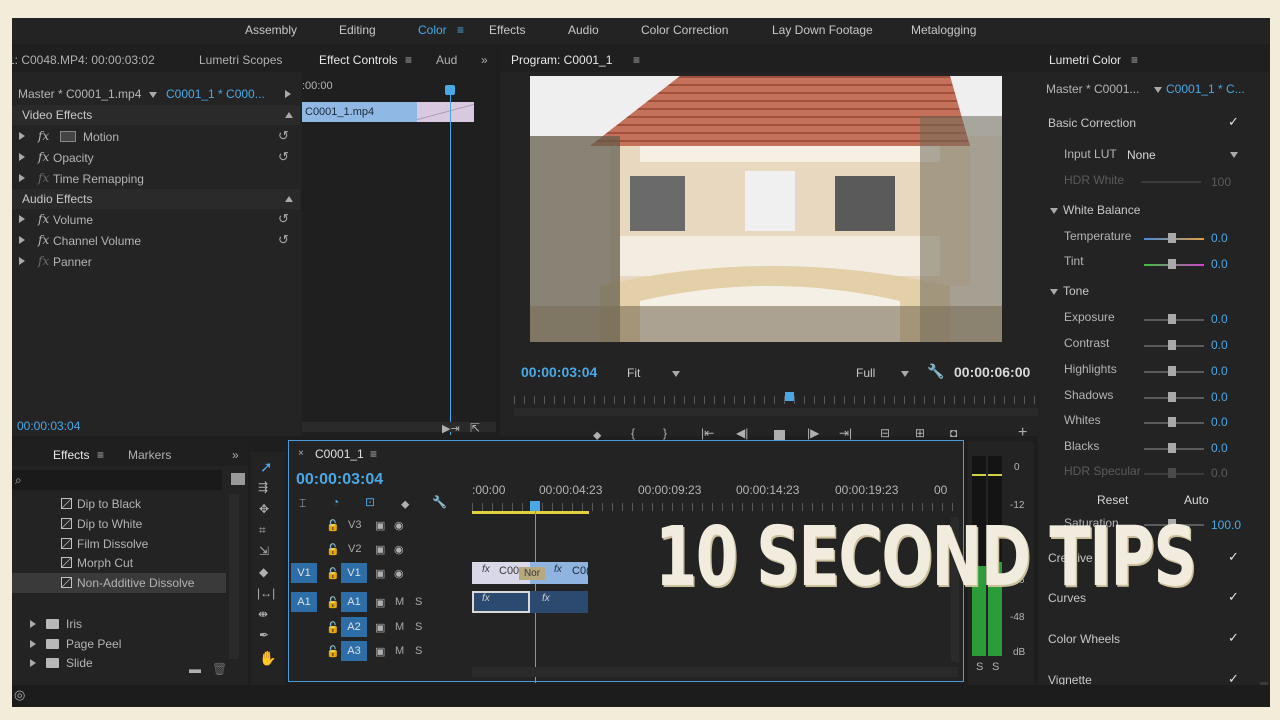  Describe the element at coordinates (1233, 597) in the screenshot. I see `curves-checkbox: ✓` at that location.